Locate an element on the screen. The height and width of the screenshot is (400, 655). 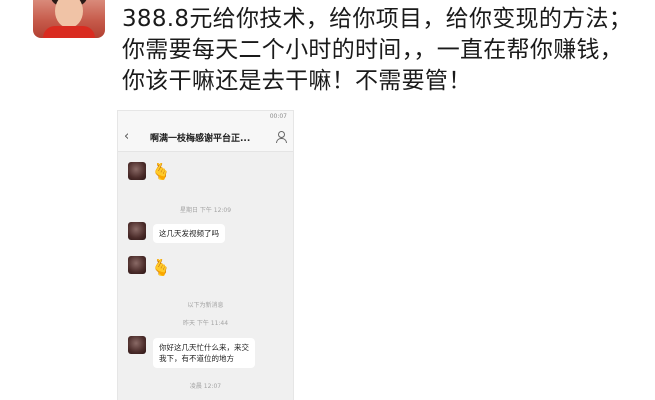
back-icon: ‹ is located at coordinates (126, 137).